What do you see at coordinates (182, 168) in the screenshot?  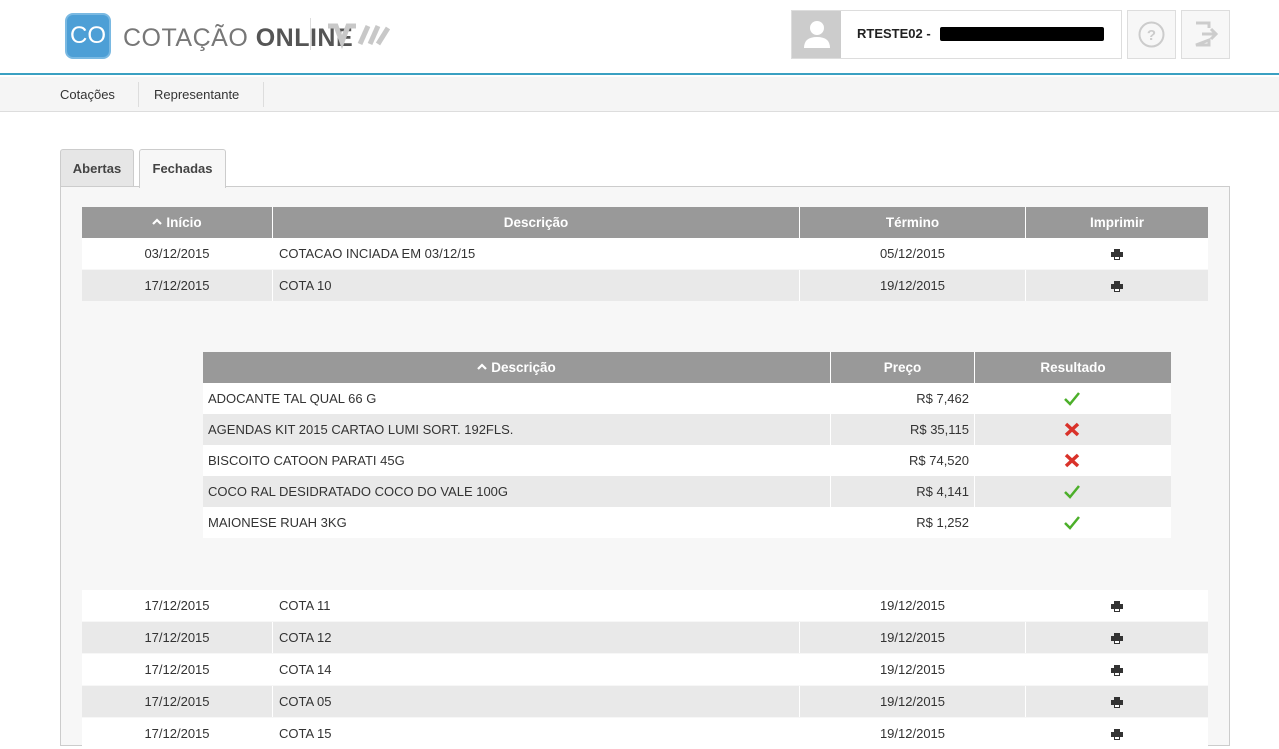 I see `tab-fechadas: Fechadas` at bounding box center [182, 168].